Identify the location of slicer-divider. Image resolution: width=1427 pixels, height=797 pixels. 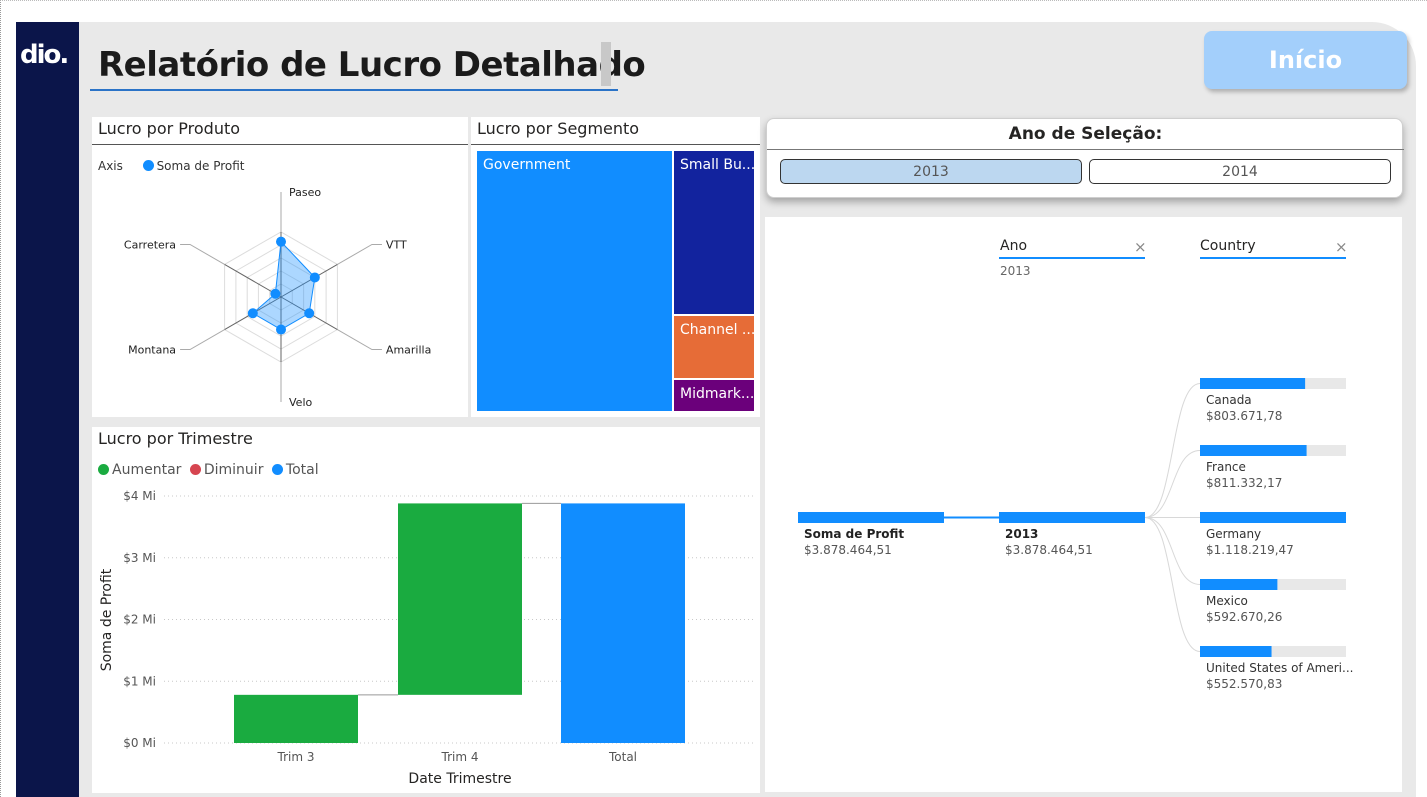
(1085, 149).